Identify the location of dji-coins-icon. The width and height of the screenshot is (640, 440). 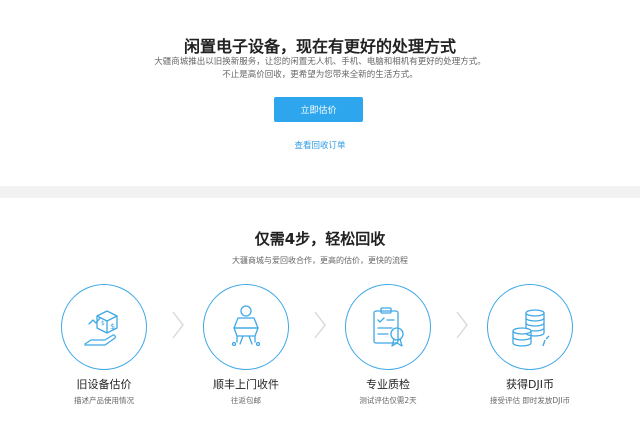
(531, 328).